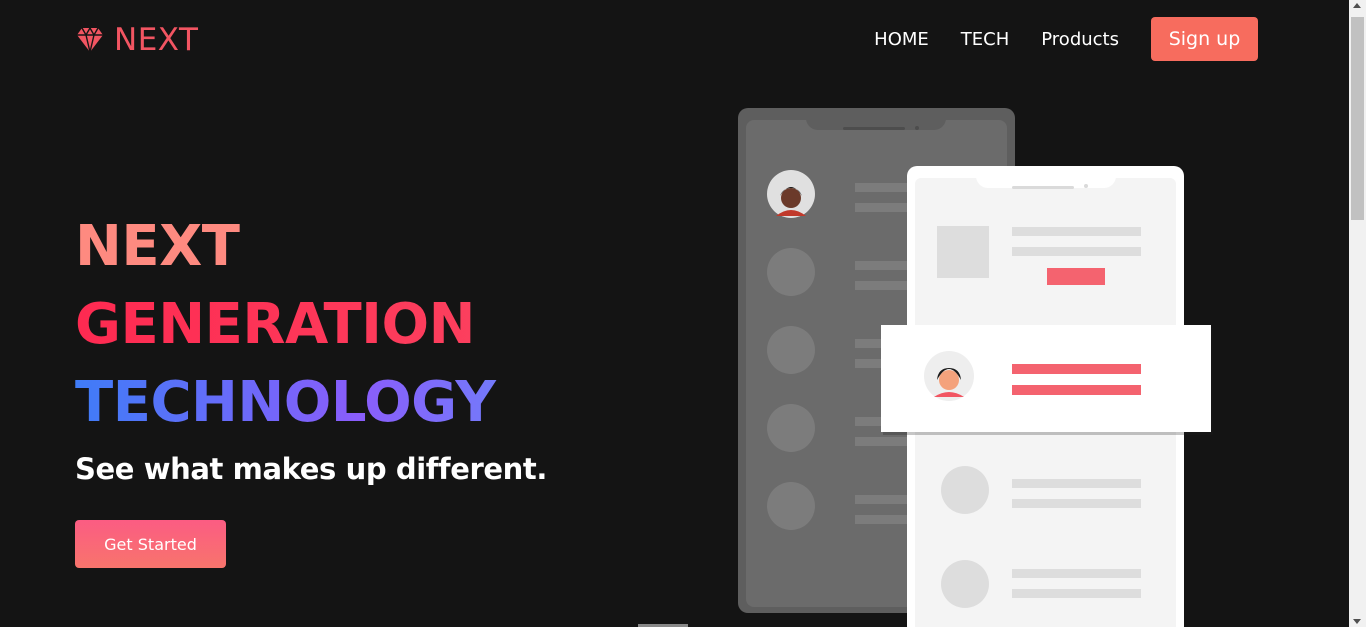  Describe the element at coordinates (1080, 39) in the screenshot. I see `nav-link-products: Products` at that location.